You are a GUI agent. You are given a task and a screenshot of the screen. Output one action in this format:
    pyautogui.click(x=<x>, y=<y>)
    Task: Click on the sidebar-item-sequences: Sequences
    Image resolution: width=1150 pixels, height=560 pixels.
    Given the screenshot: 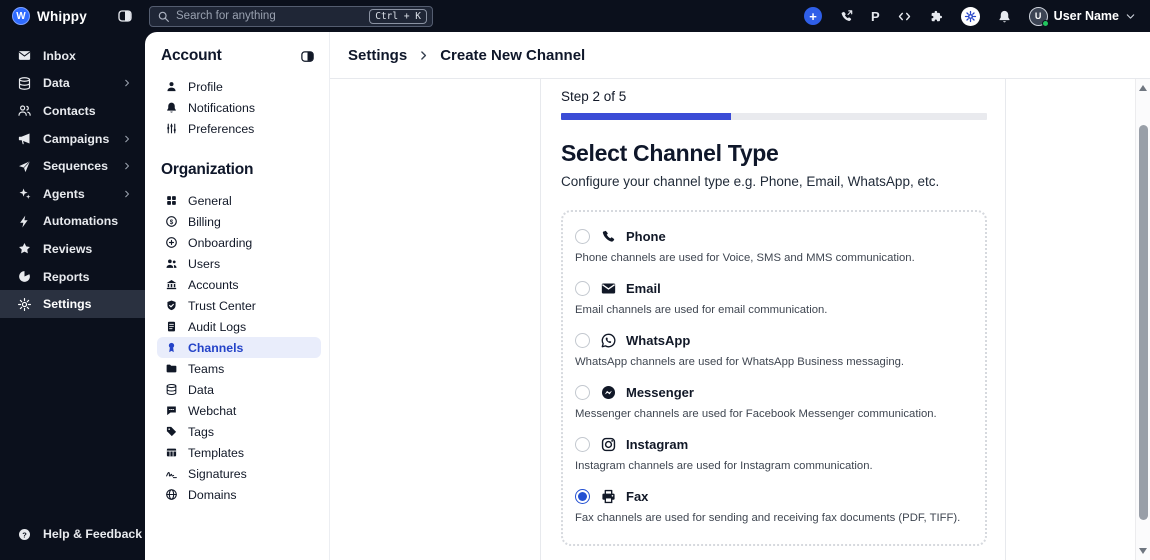 What is the action you would take?
    pyautogui.click(x=72, y=166)
    